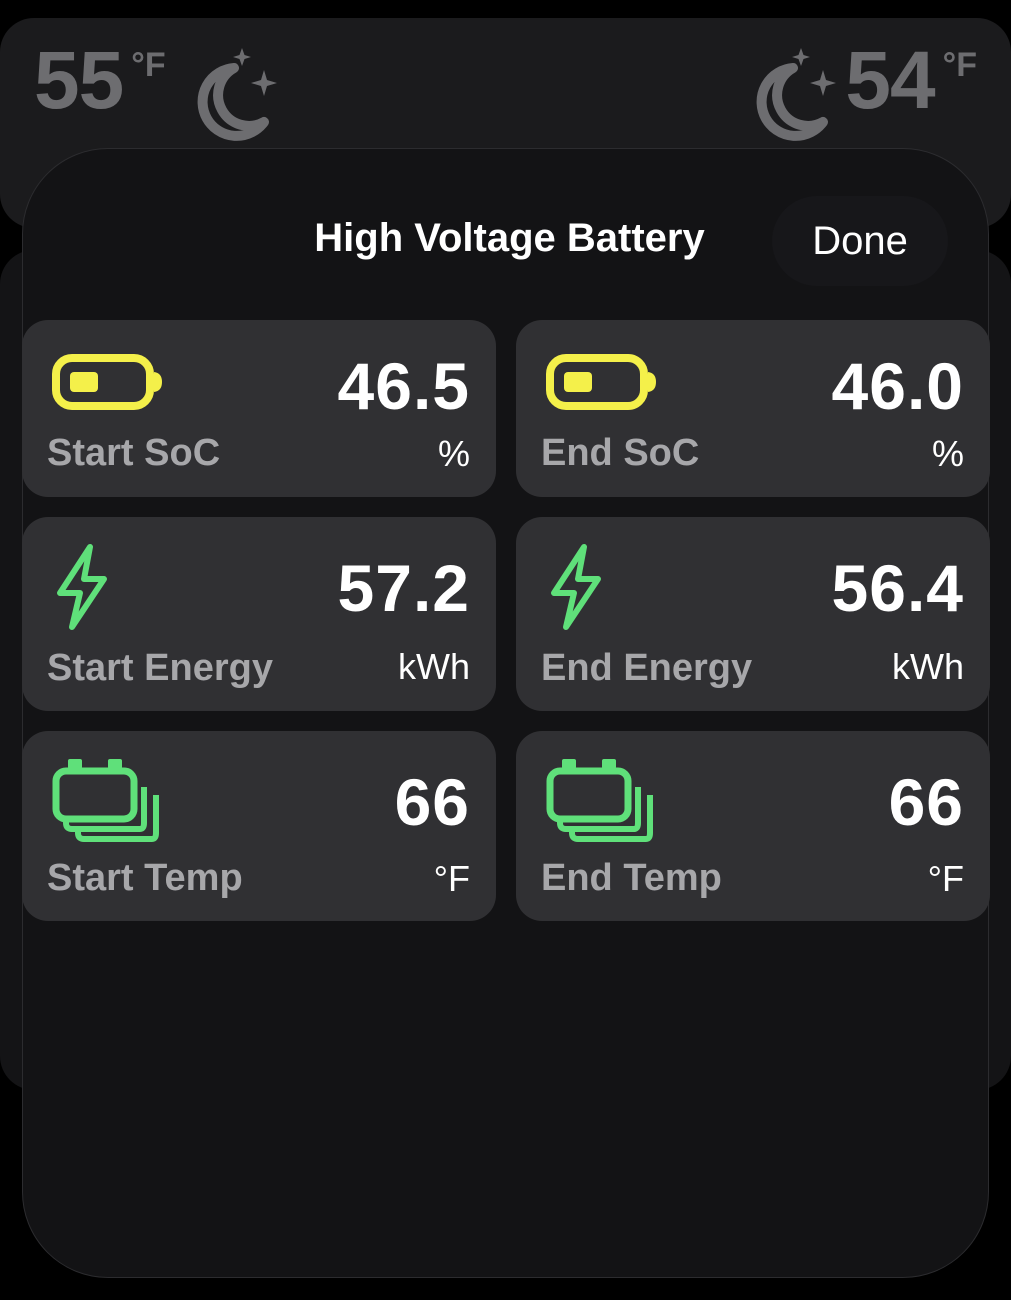  I want to click on start-soc-tile: 46.5 Start SoC %, so click(259, 408).